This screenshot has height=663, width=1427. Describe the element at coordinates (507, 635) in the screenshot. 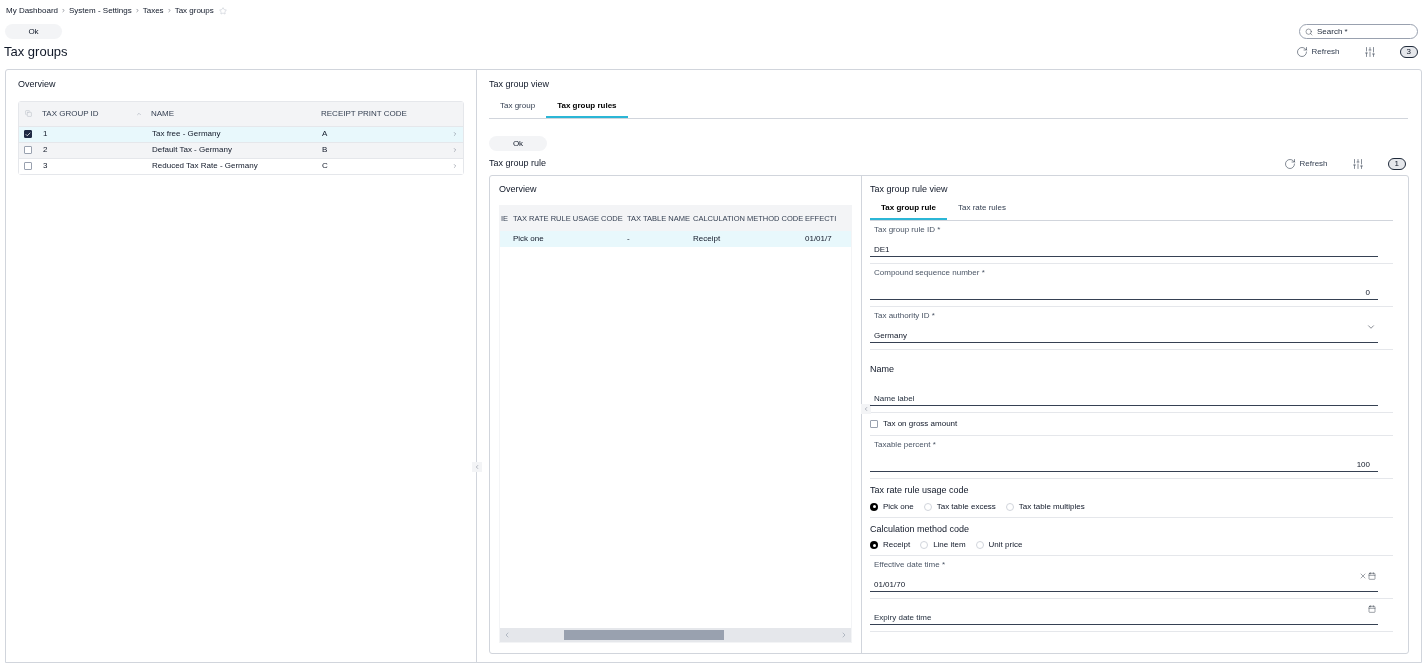

I see `scroll-left-icon` at that location.